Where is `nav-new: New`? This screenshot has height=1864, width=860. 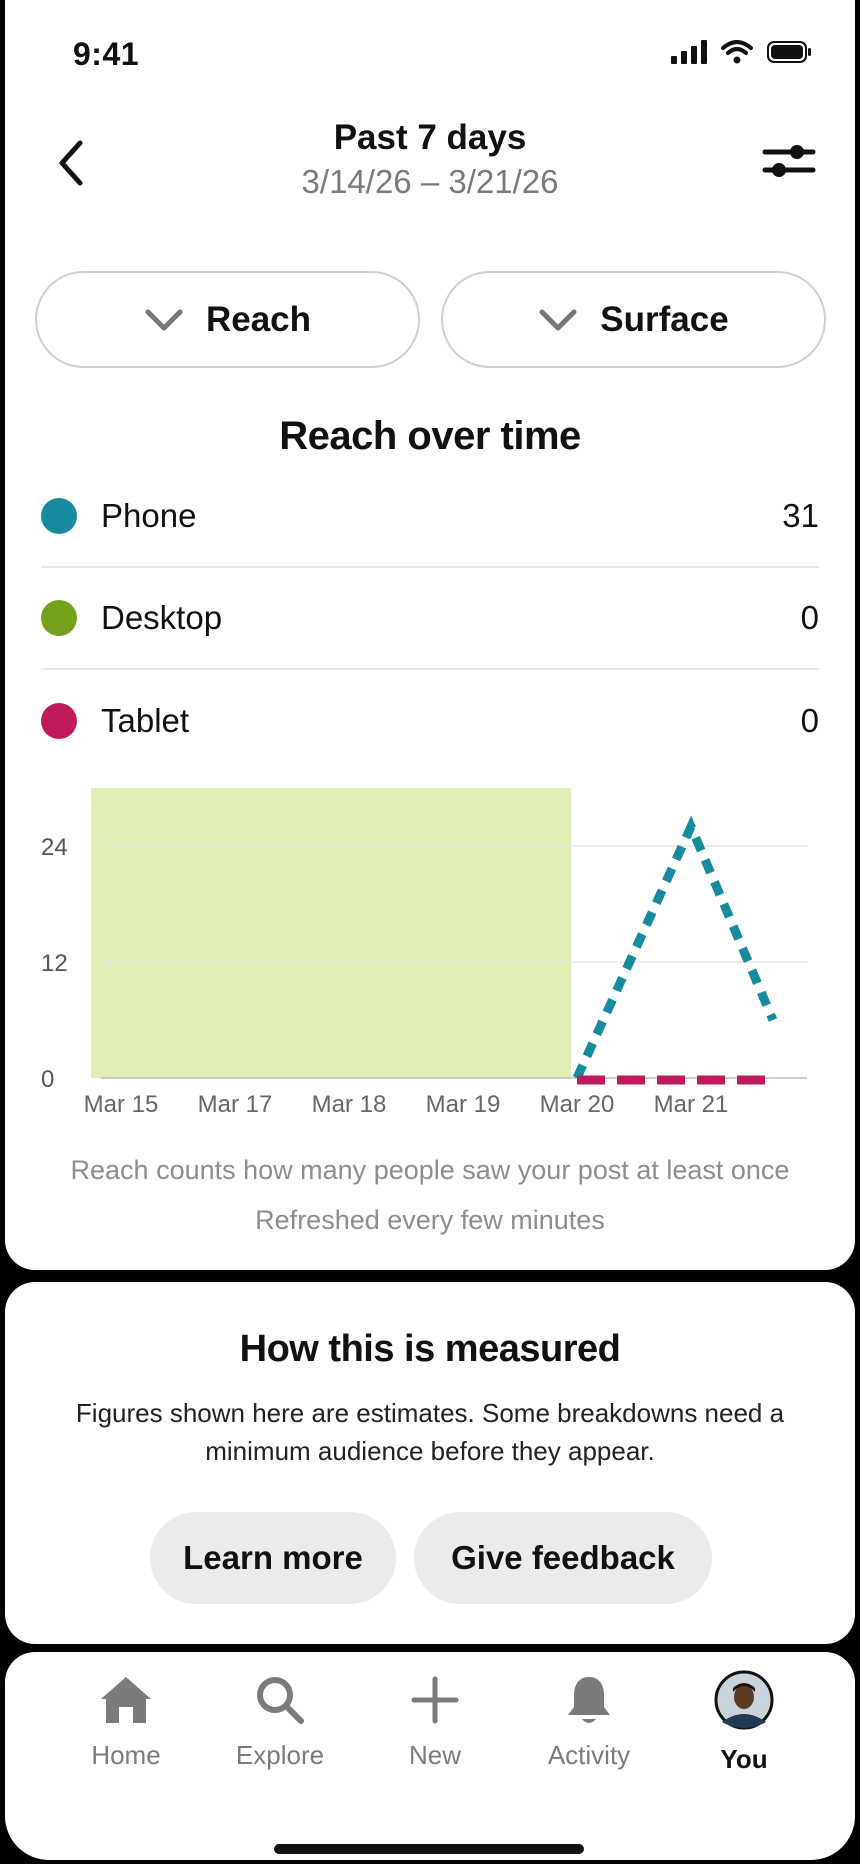 nav-new: New is located at coordinates (435, 1730).